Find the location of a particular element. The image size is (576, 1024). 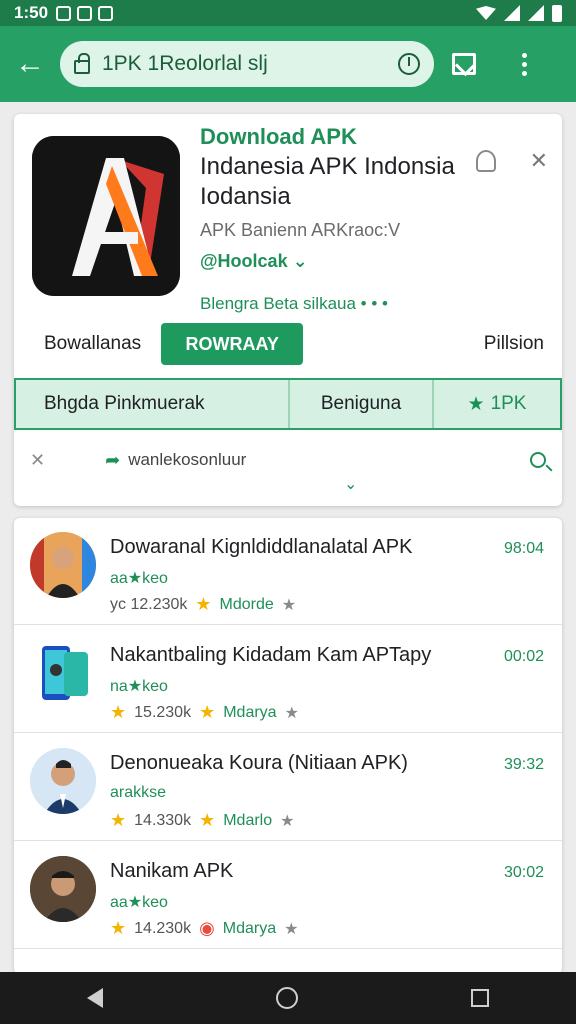

list-item-meta: yc 12.230k ★ Mdorde ★ is located at coordinates (203, 604).